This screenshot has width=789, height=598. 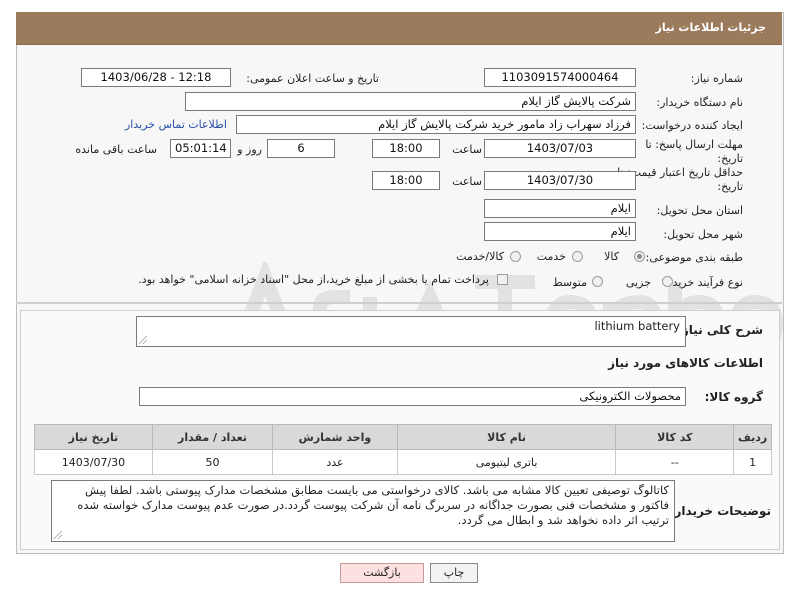 I want to click on category-radio-goods-service, so click(x=515, y=256).